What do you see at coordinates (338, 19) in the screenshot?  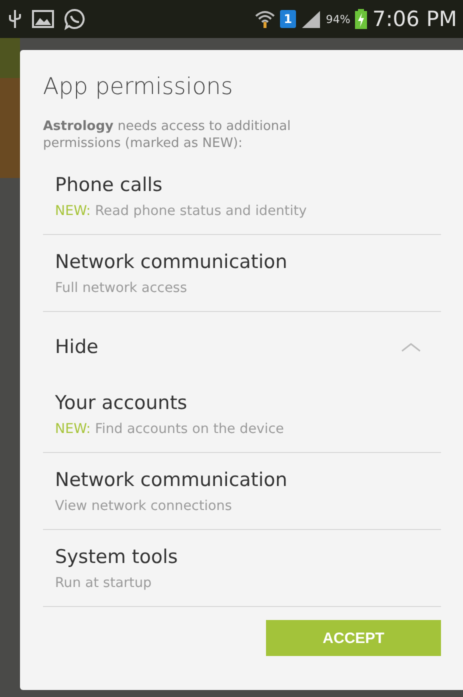 I see `battery-percent: 94%` at bounding box center [338, 19].